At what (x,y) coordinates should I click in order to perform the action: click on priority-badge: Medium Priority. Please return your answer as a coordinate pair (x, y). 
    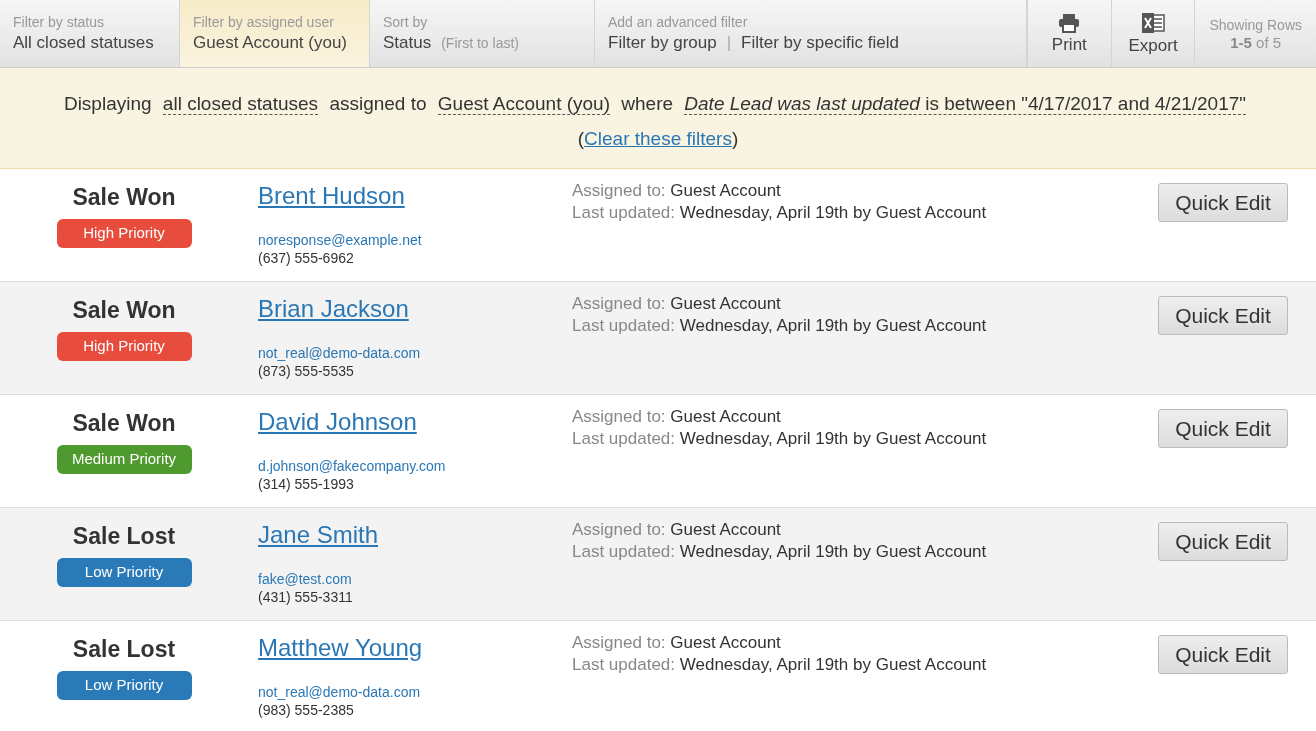
    Looking at the image, I should click on (124, 459).